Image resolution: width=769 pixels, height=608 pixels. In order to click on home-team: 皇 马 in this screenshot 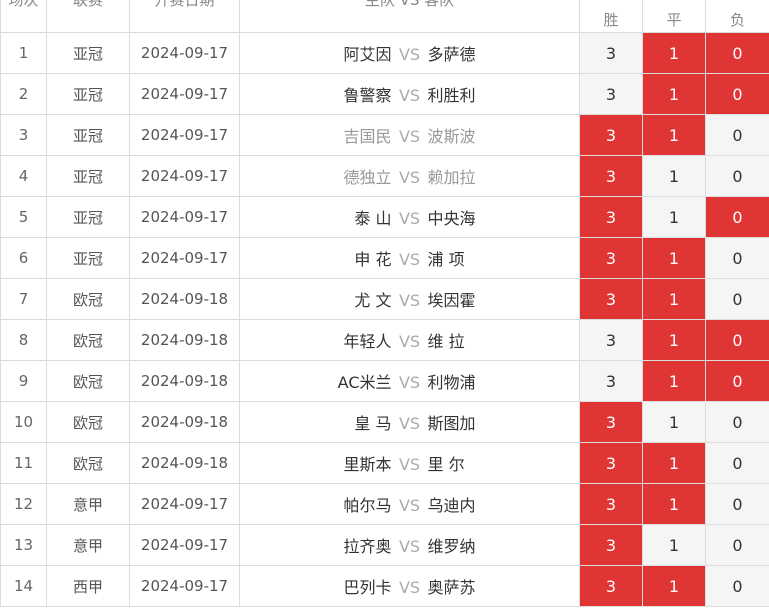, I will do `click(373, 423)`.